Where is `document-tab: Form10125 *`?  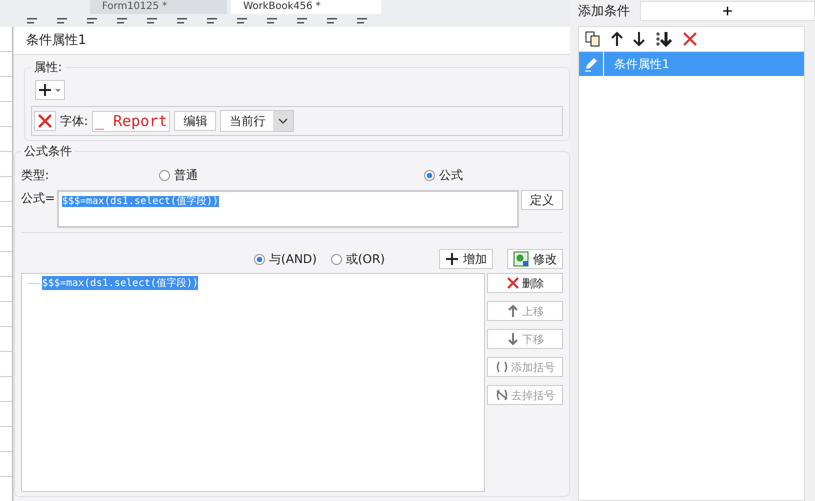 document-tab: Form10125 * is located at coordinates (159, 7).